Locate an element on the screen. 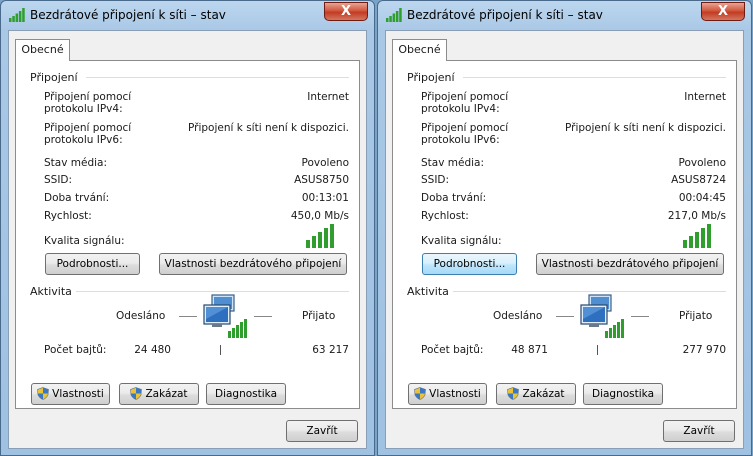  bytes-received-value: 277 970 is located at coordinates (704, 350).